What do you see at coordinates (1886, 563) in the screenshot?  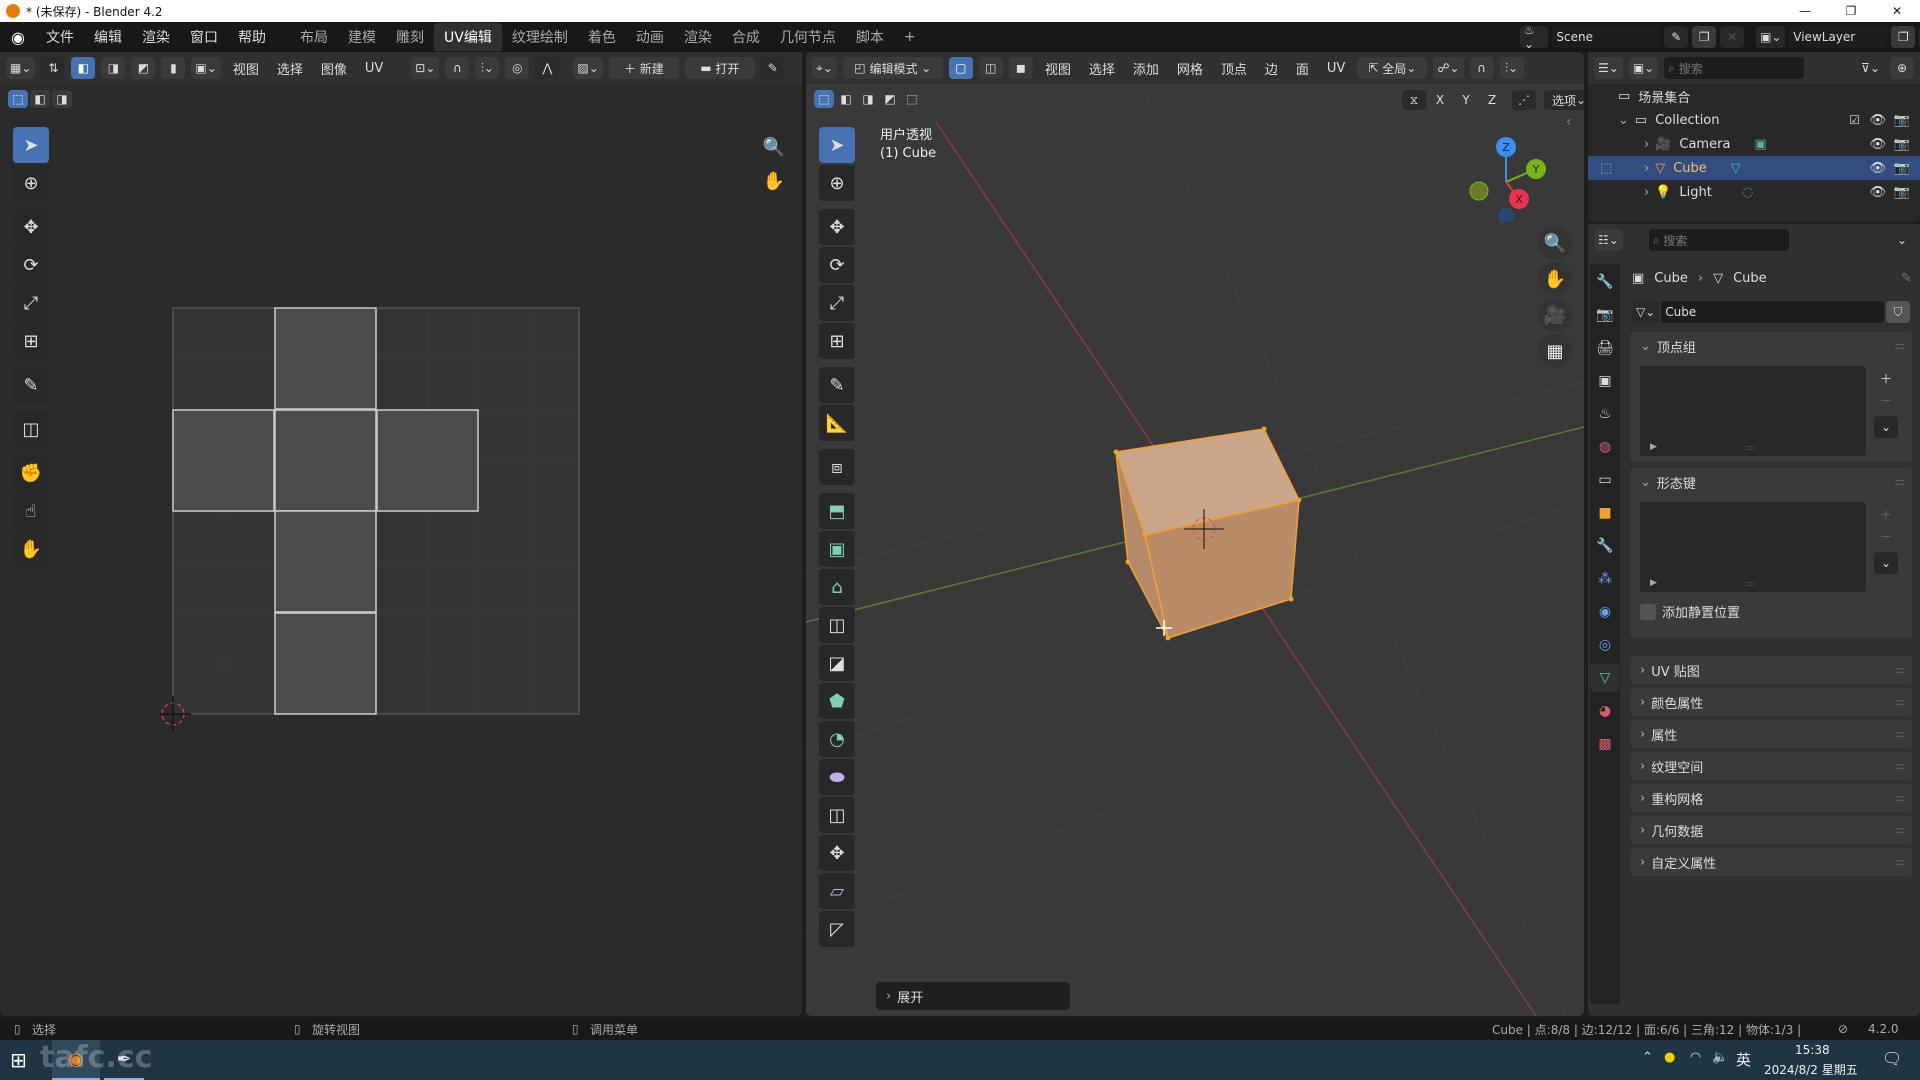 I see `shape-key-specials-button: ⌄` at bounding box center [1886, 563].